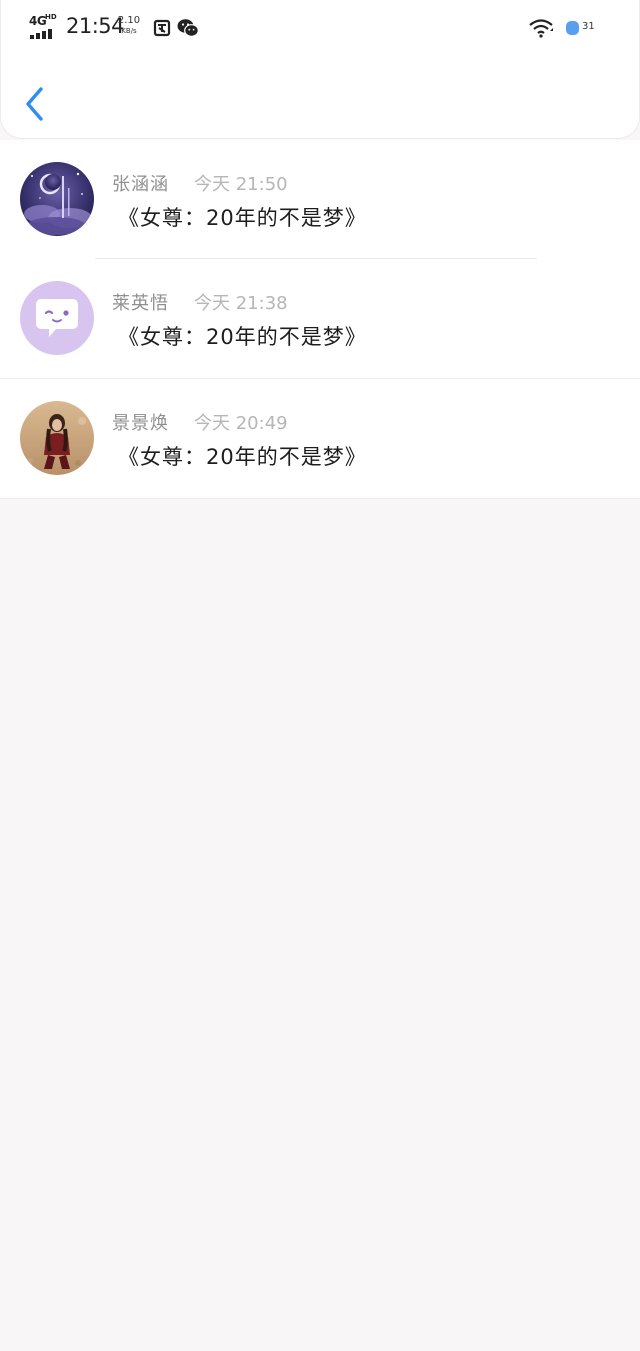 The image size is (640, 1351). Describe the element at coordinates (51, 17) in the screenshot. I see `network-badge: HD` at that location.